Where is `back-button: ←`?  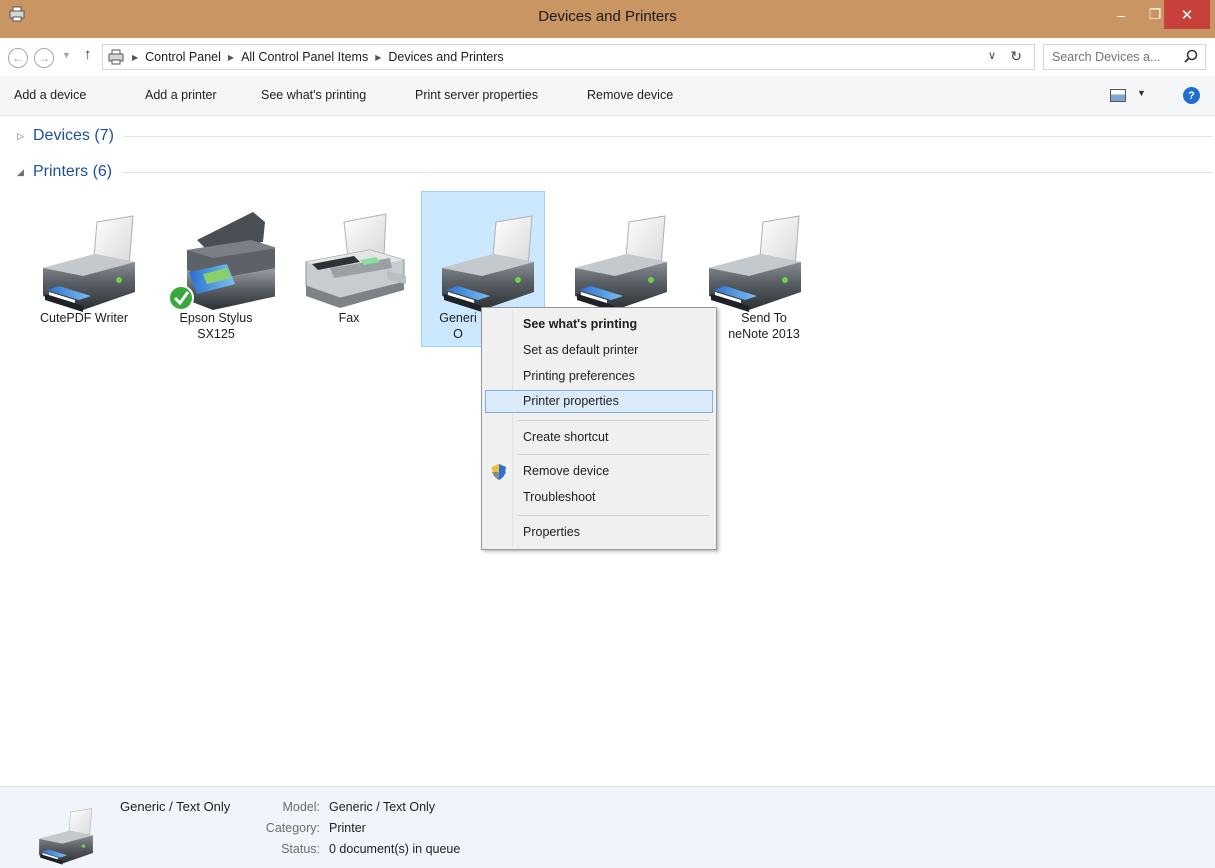
back-button: ← is located at coordinates (18, 58).